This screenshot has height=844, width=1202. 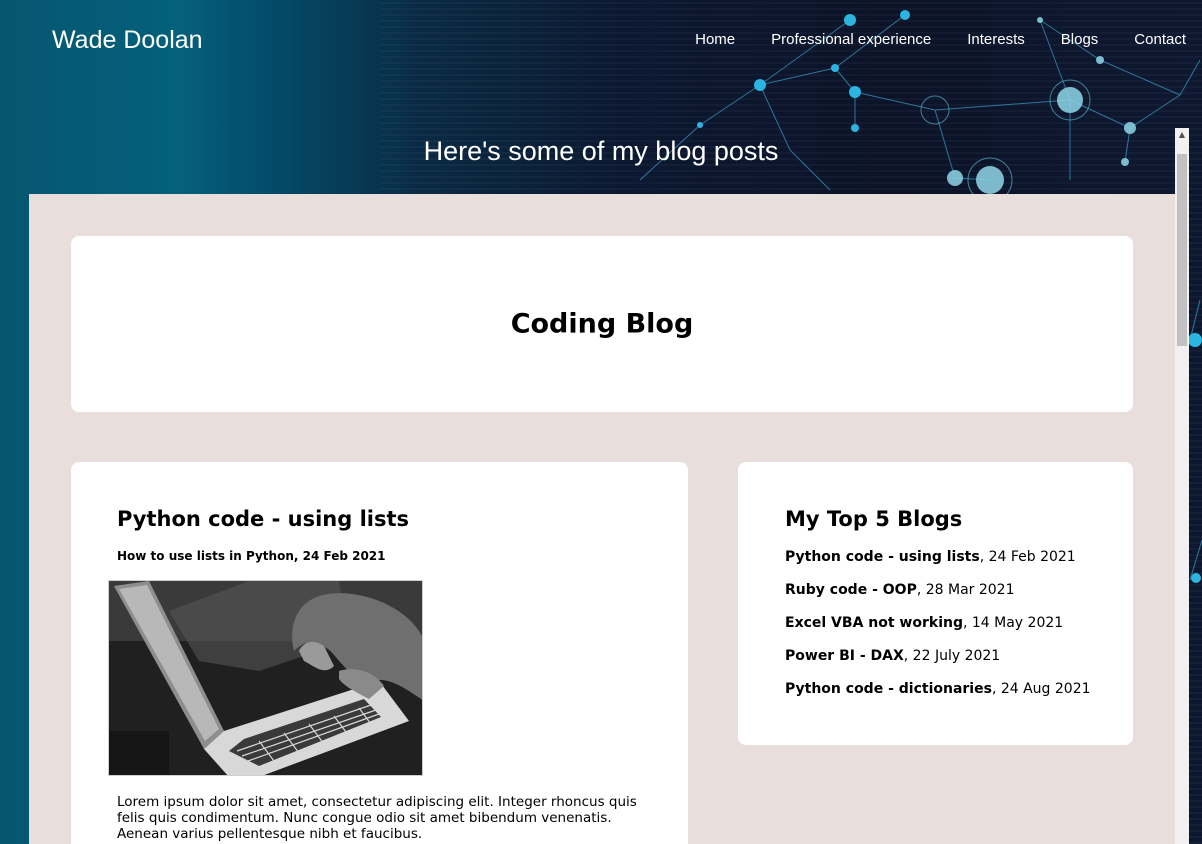 What do you see at coordinates (888, 689) in the screenshot?
I see `blog-link: Python code - dictionaries` at bounding box center [888, 689].